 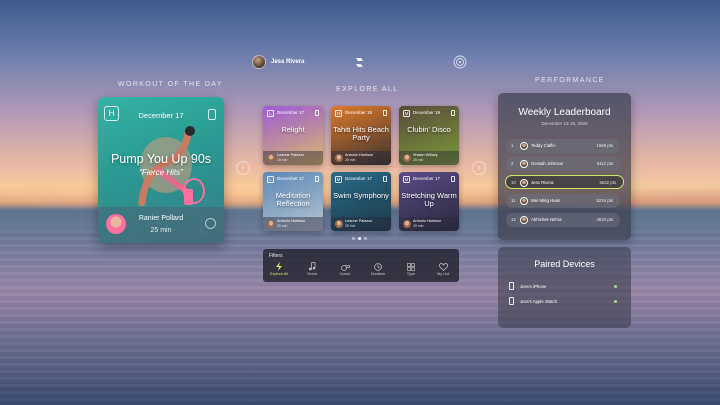 What do you see at coordinates (367, 89) in the screenshot?
I see `explore-section-title: EXPLORE ALL` at bounding box center [367, 89].